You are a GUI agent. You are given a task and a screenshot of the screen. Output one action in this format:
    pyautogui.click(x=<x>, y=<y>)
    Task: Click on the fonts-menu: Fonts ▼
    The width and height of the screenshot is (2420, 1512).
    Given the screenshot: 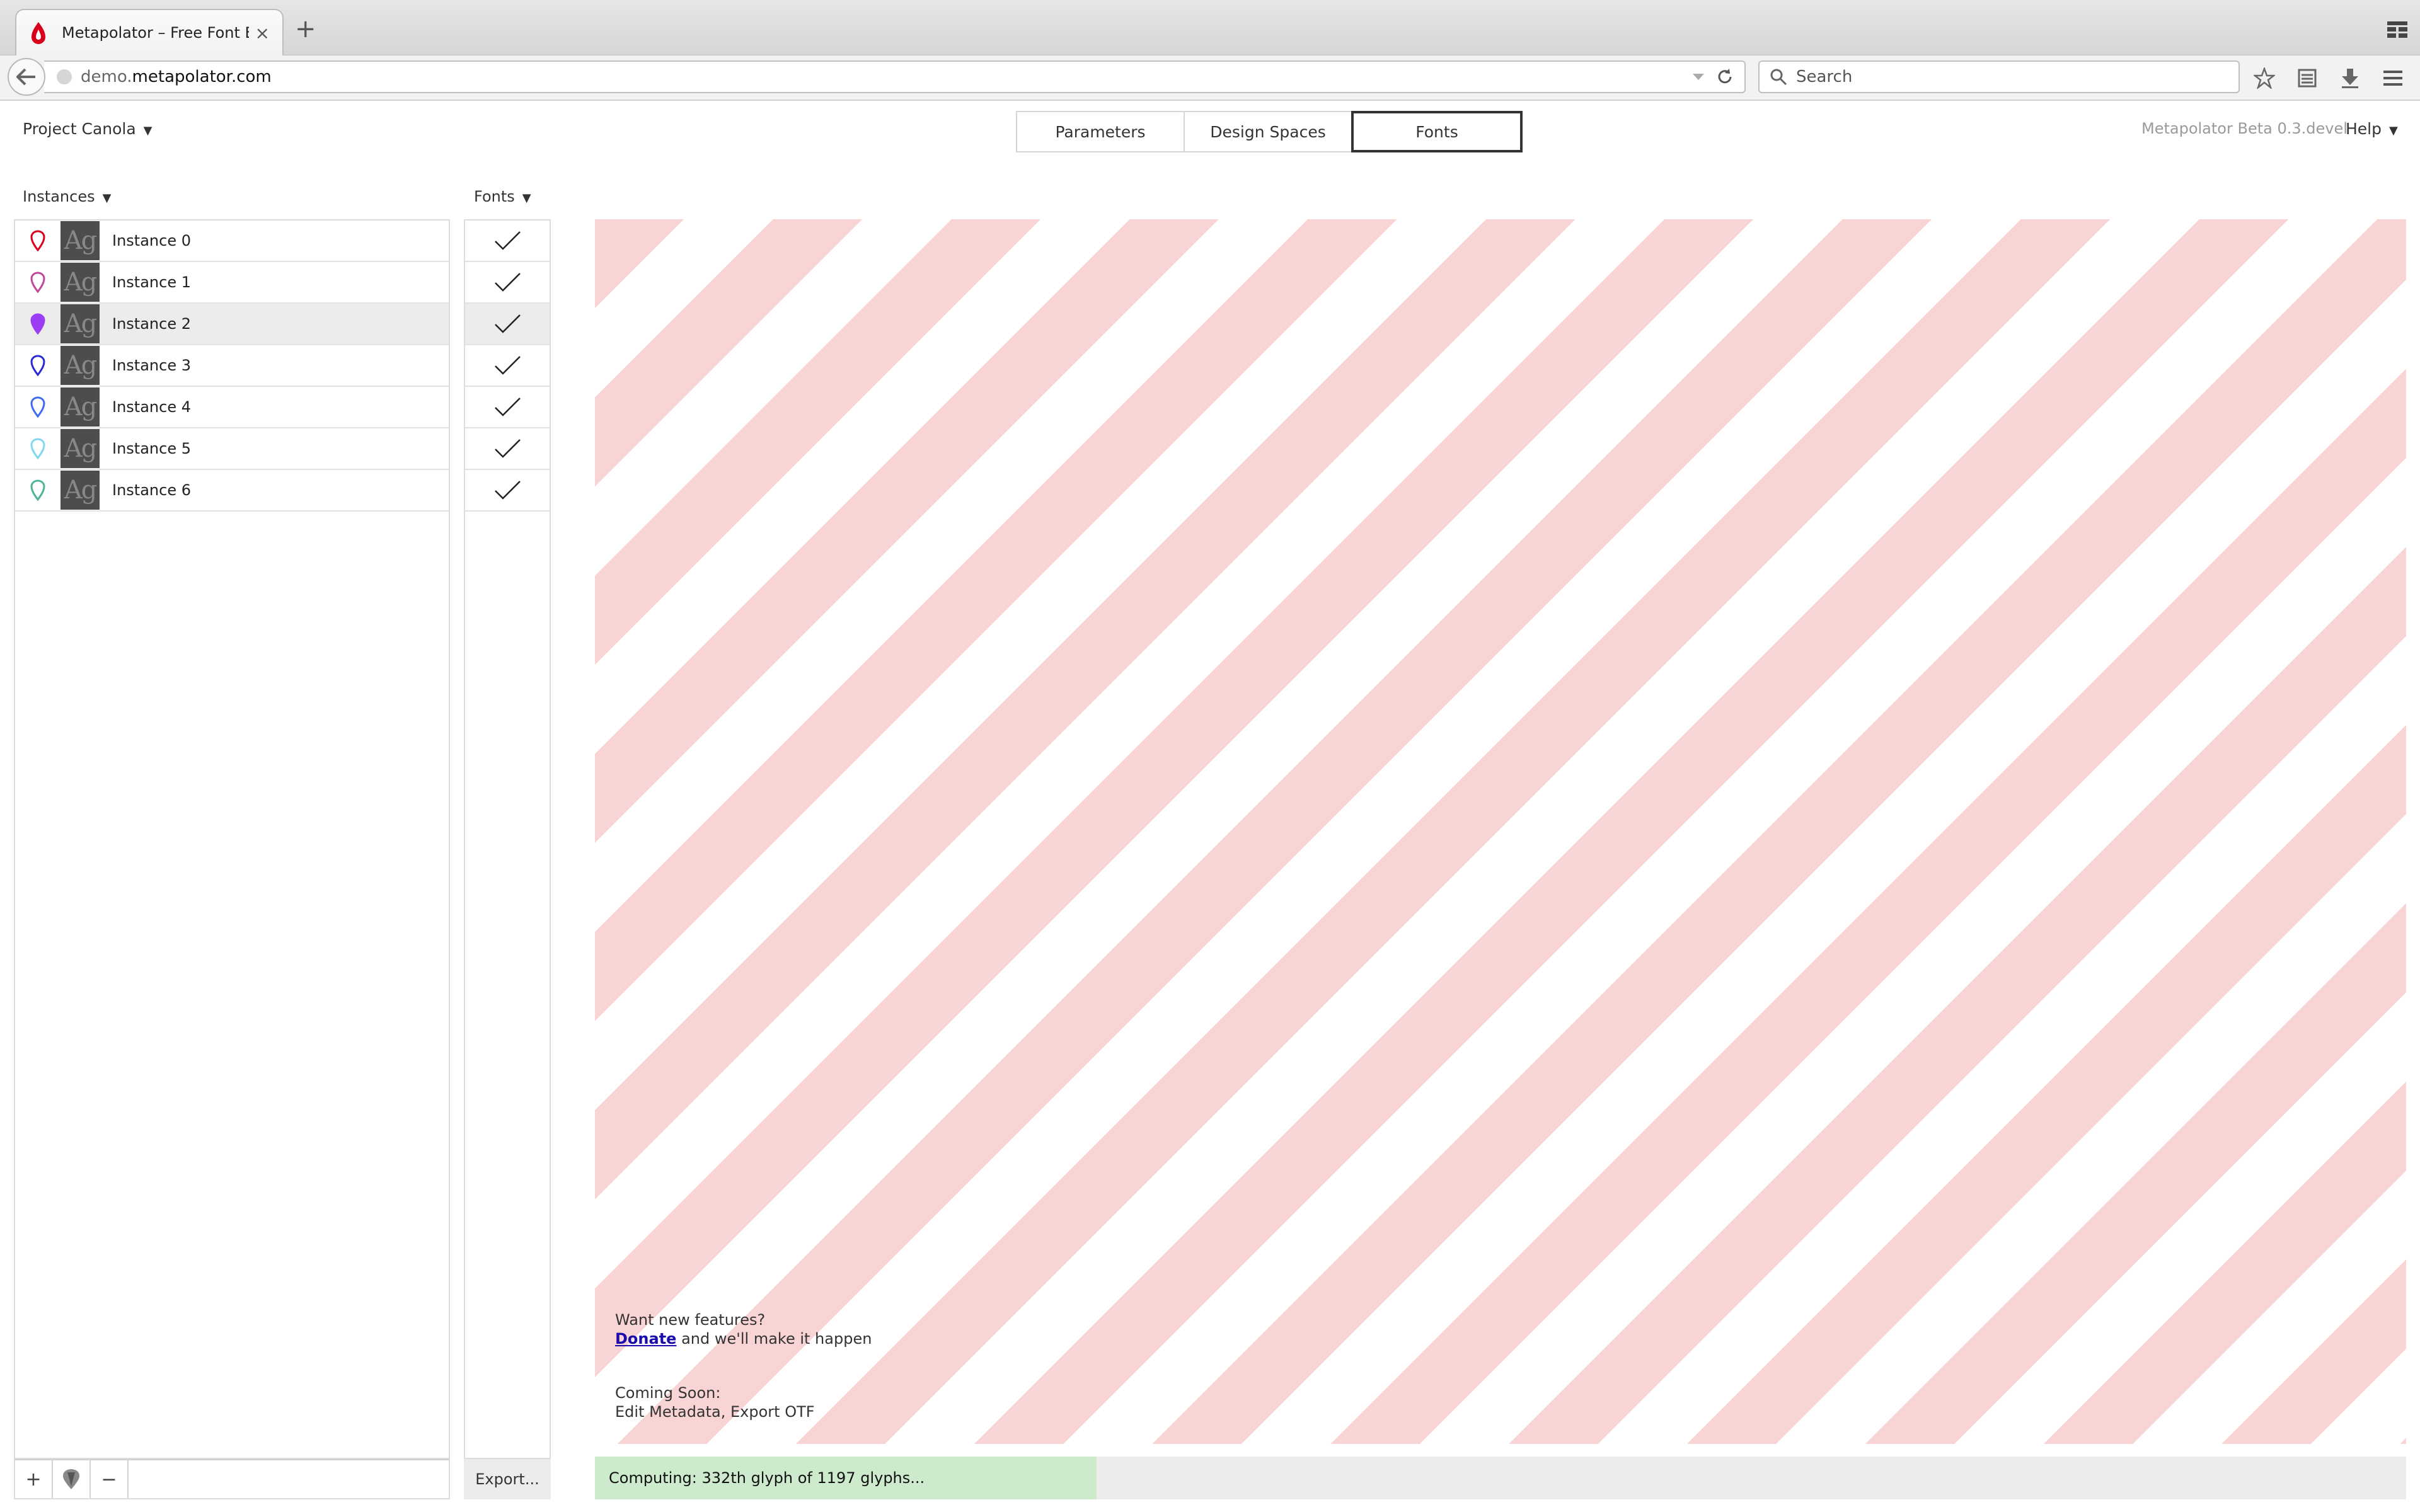 What is the action you would take?
    pyautogui.click(x=502, y=196)
    